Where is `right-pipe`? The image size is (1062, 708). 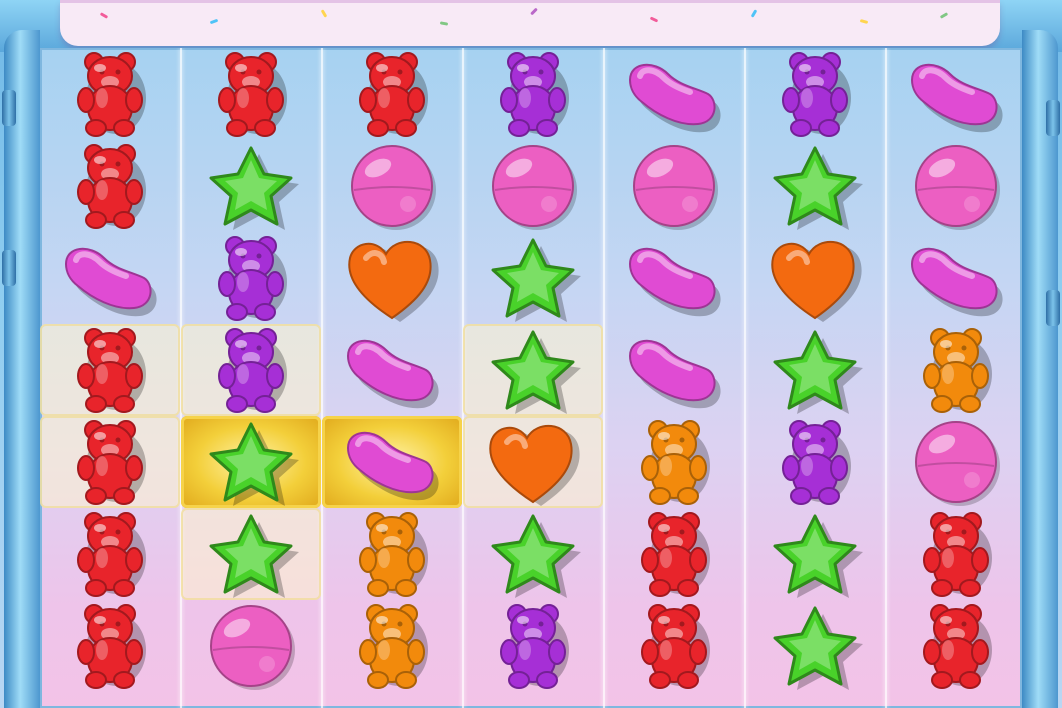
right-pipe is located at coordinates (1041, 369).